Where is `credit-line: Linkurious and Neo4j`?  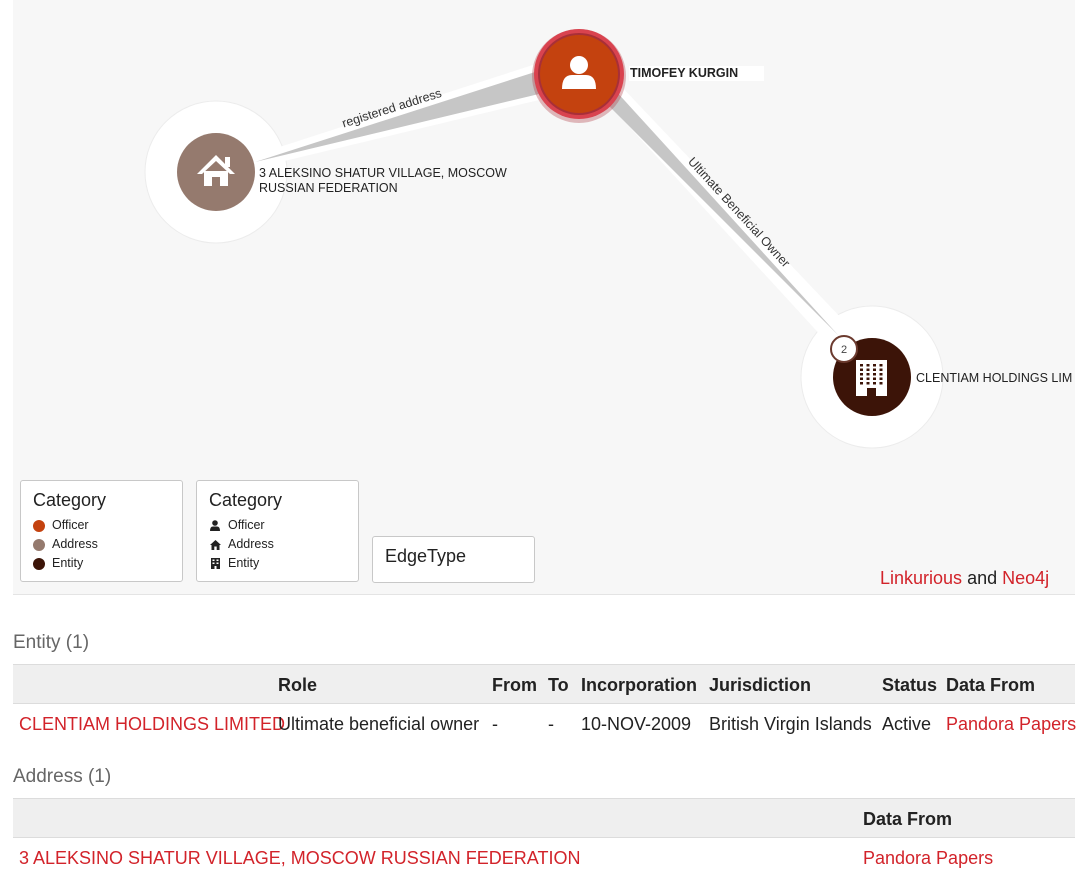
credit-line: Linkurious and Neo4j is located at coordinates (964, 578).